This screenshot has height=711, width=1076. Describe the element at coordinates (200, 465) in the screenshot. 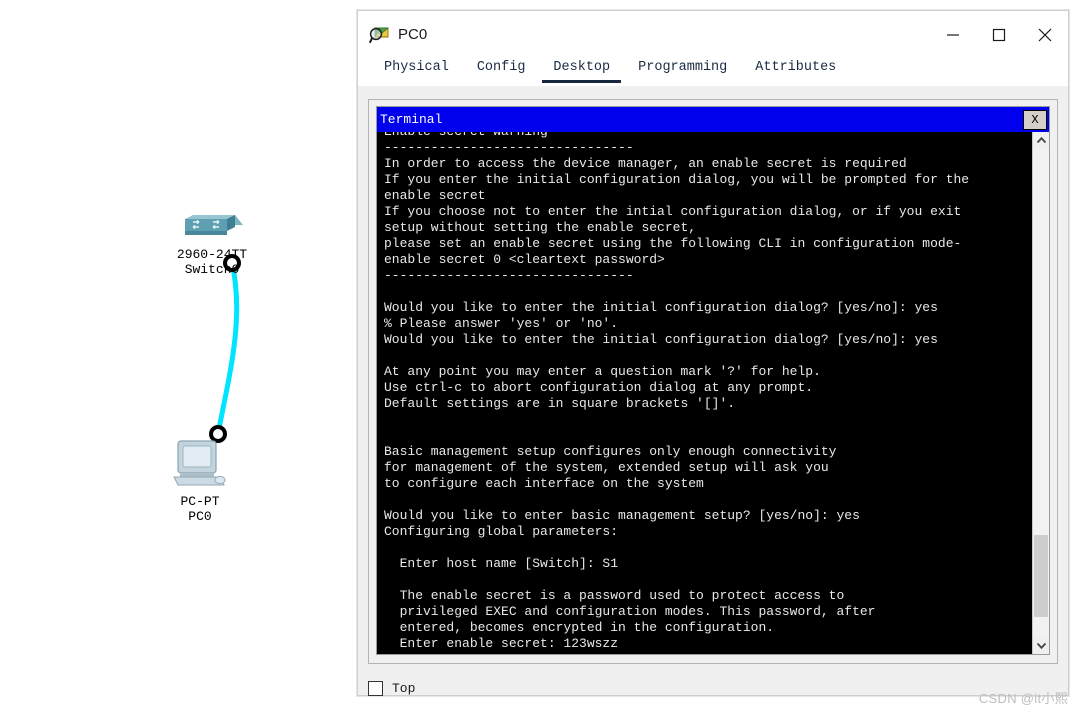

I see `pc-desktop-icon` at that location.